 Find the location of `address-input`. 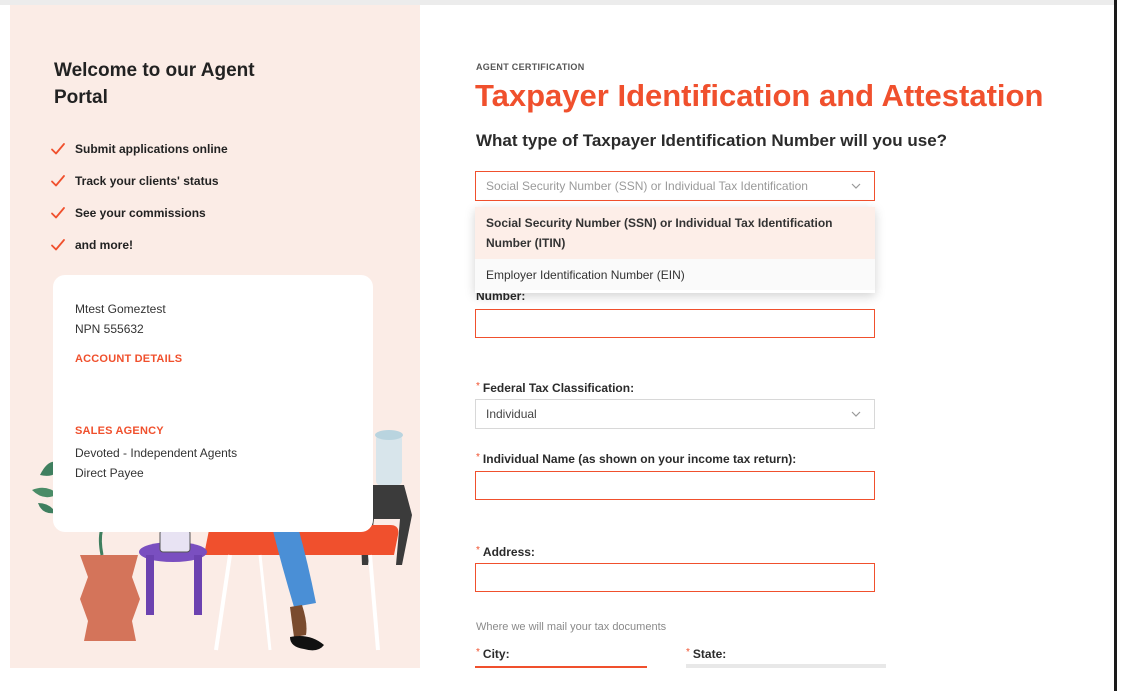

address-input is located at coordinates (675, 577).